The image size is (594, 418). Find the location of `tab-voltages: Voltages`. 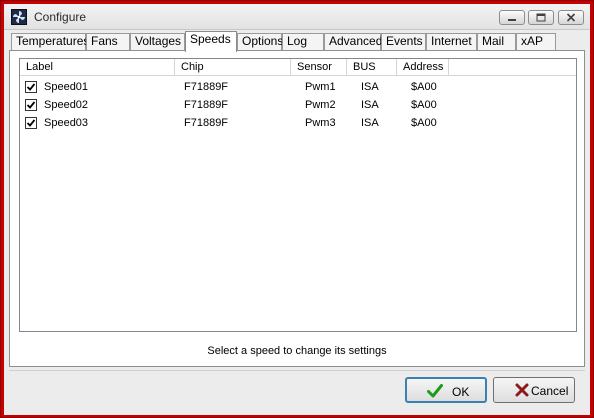

tab-voltages: Voltages is located at coordinates (157, 41).